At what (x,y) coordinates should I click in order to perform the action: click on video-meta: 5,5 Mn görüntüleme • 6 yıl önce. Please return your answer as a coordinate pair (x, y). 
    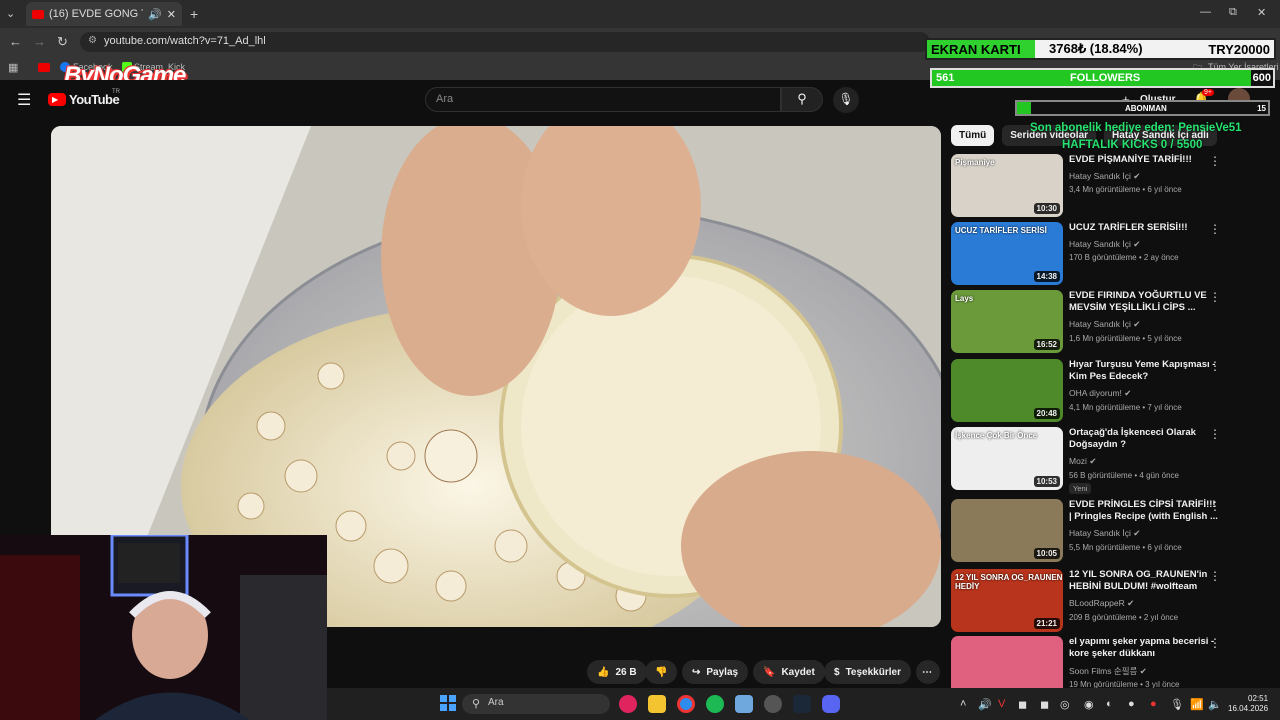
    Looking at the image, I should click on (1125, 547).